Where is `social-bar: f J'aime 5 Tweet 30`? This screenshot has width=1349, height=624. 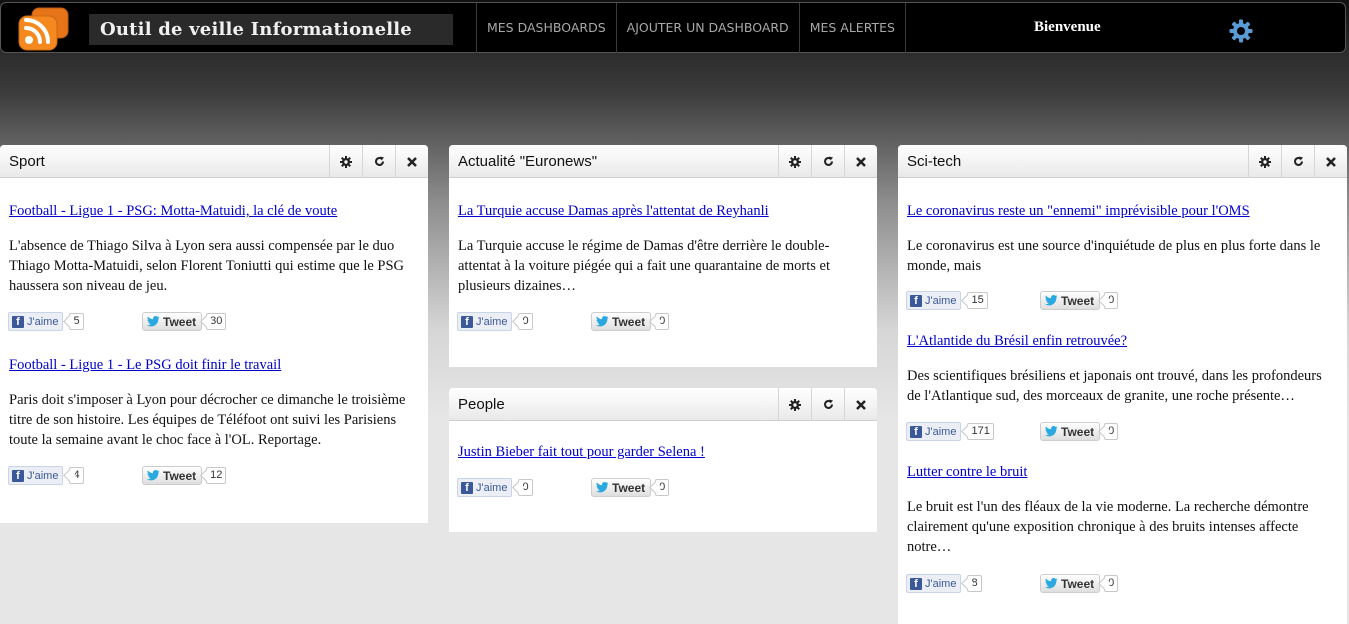
social-bar: f J'aime 5 Tweet 30 is located at coordinates (213, 322).